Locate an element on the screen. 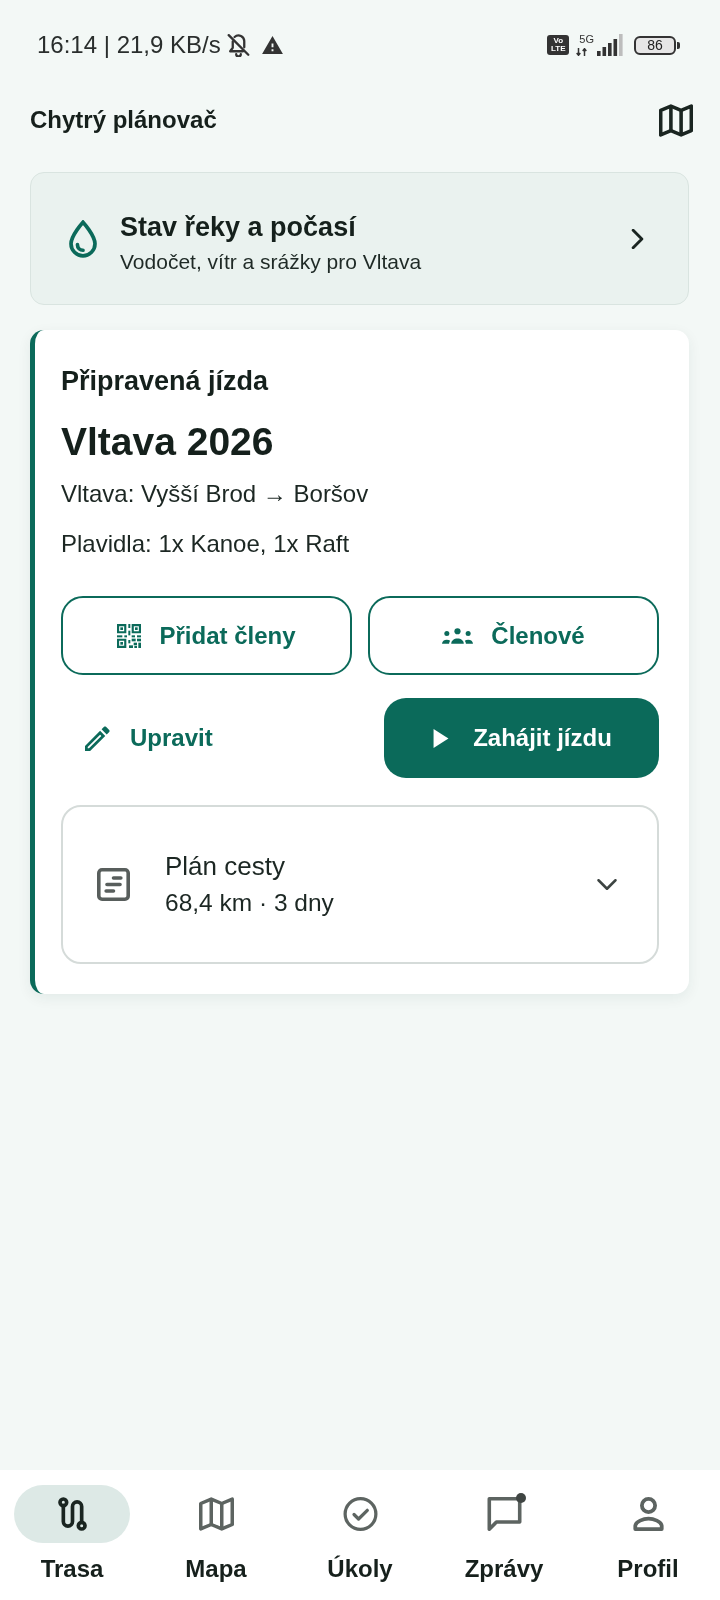 The width and height of the screenshot is (720, 1600). time-and-speed-text: 16:14 | 21,9 KB/s is located at coordinates (129, 45).